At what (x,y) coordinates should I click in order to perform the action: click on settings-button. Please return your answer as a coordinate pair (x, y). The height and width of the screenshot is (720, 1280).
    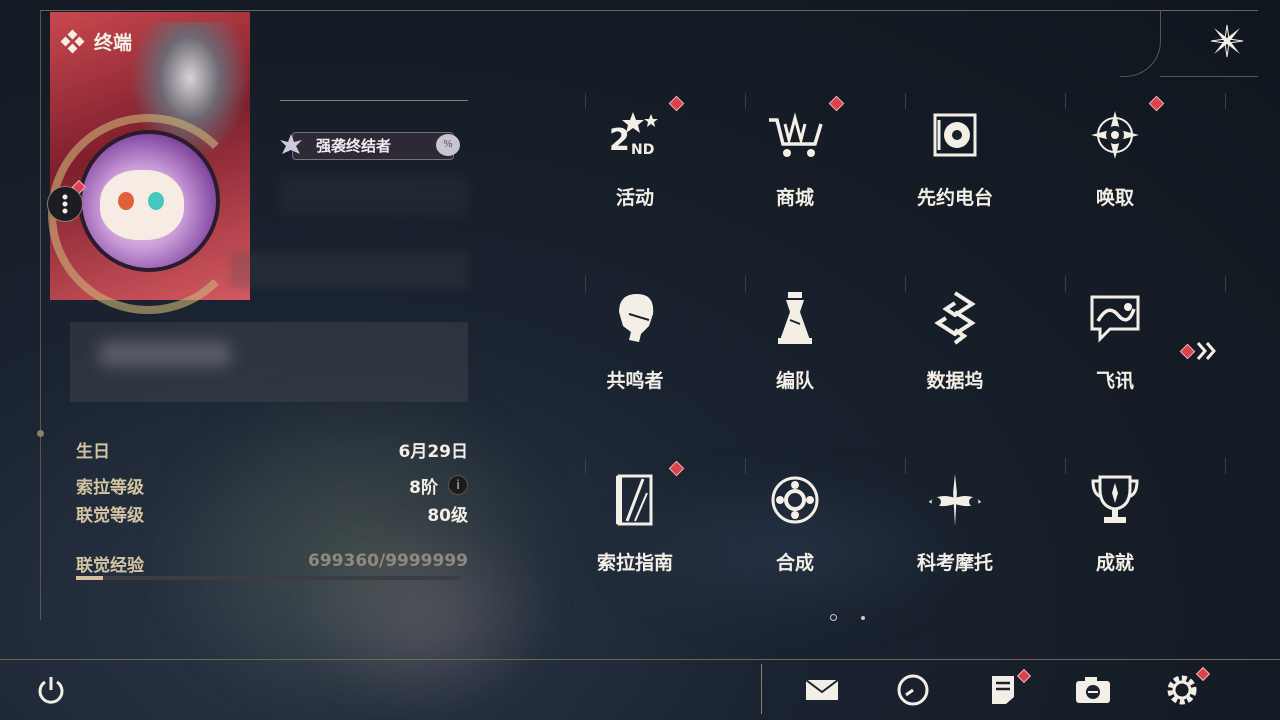
    Looking at the image, I should click on (1185, 689).